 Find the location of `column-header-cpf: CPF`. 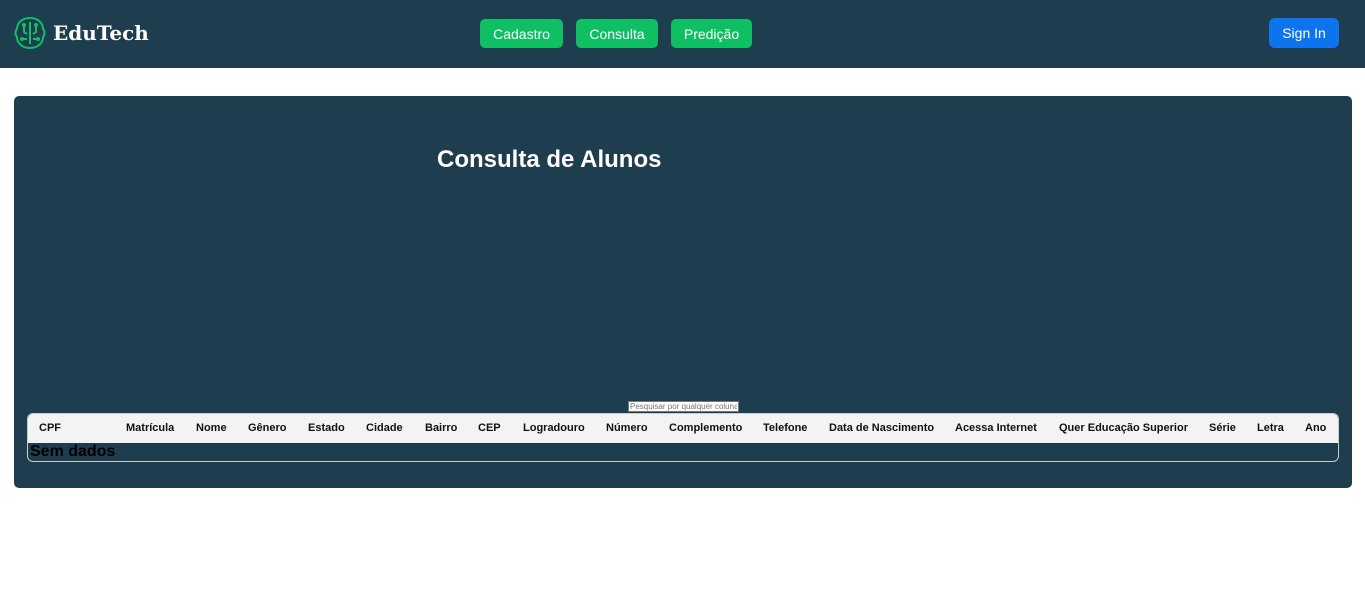

column-header-cpf: CPF is located at coordinates (50, 428).